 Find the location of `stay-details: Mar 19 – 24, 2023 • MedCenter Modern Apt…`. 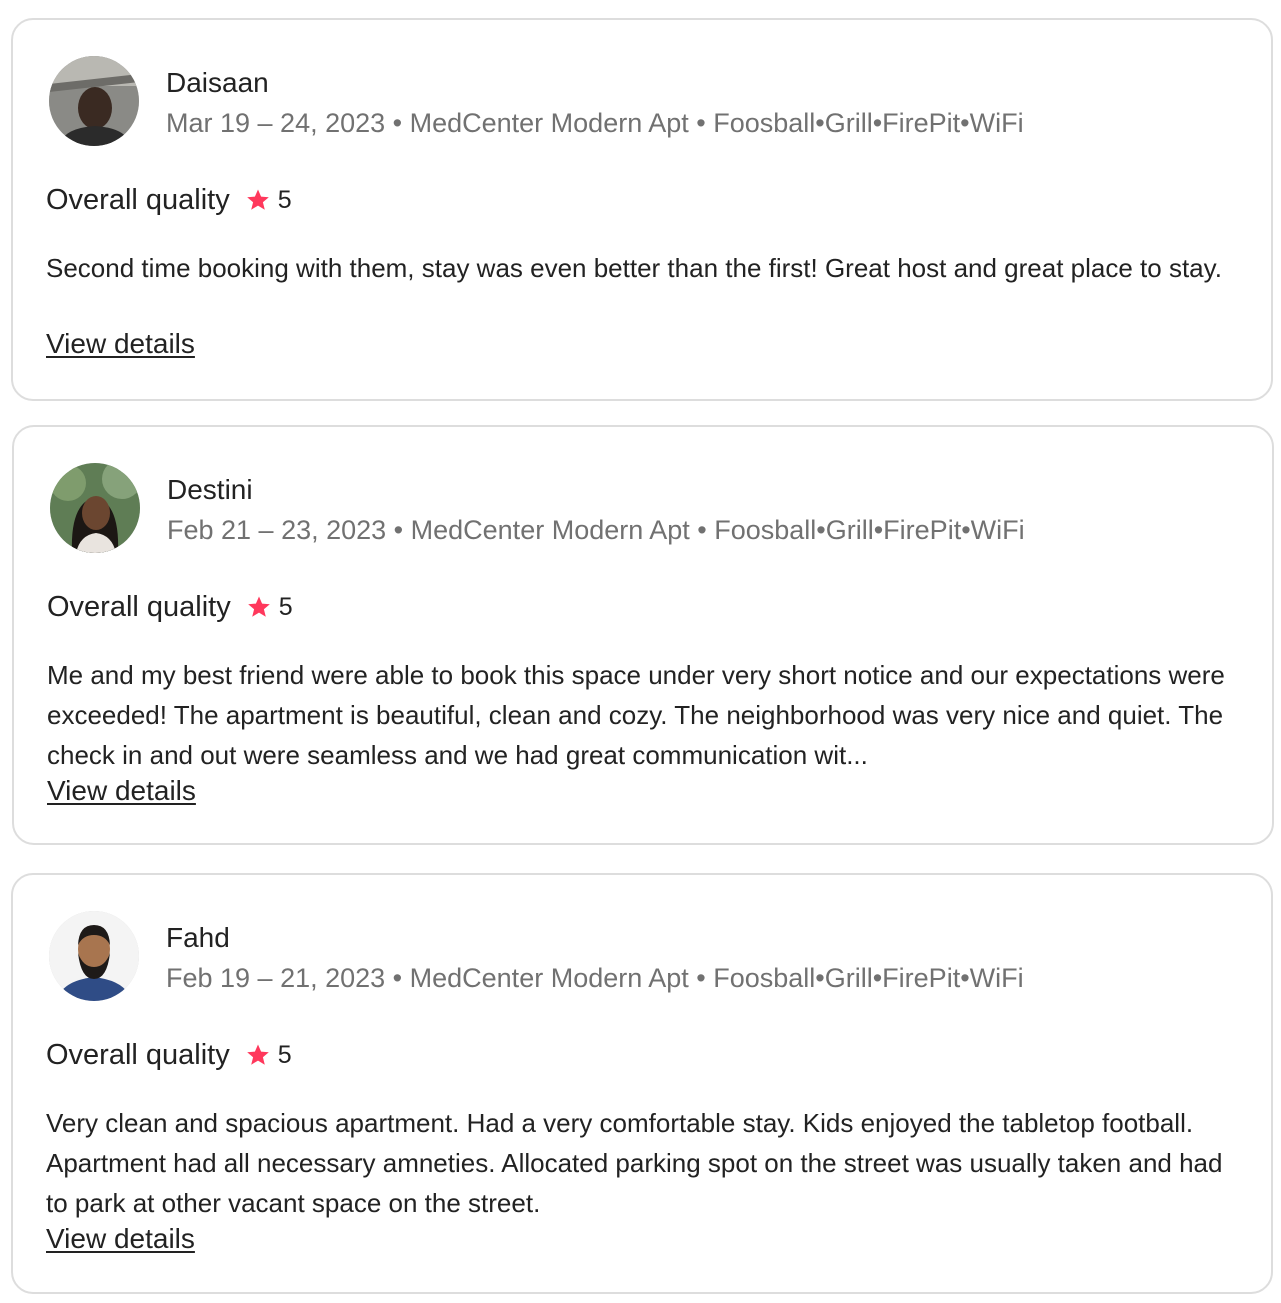

stay-details: Mar 19 – 24, 2023 • MedCenter Modern Apt… is located at coordinates (595, 123).